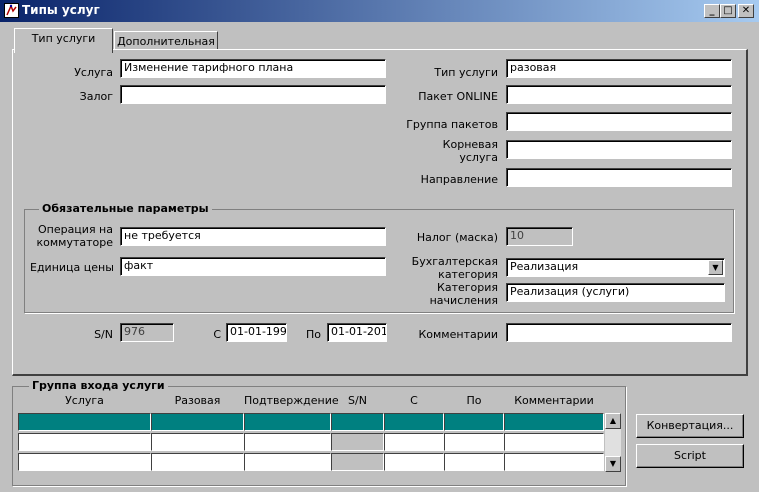 The image size is (759, 492). Describe the element at coordinates (197, 400) in the screenshot. I see `column-header-one-time: Разовая` at that location.